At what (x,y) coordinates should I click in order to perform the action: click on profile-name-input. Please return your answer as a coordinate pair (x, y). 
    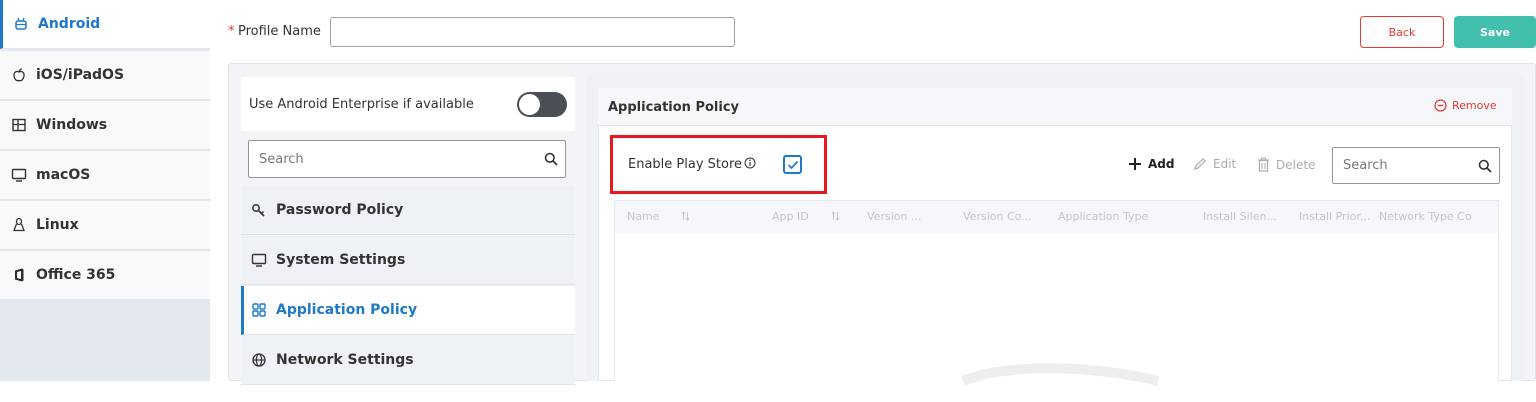
    Looking at the image, I should click on (532, 32).